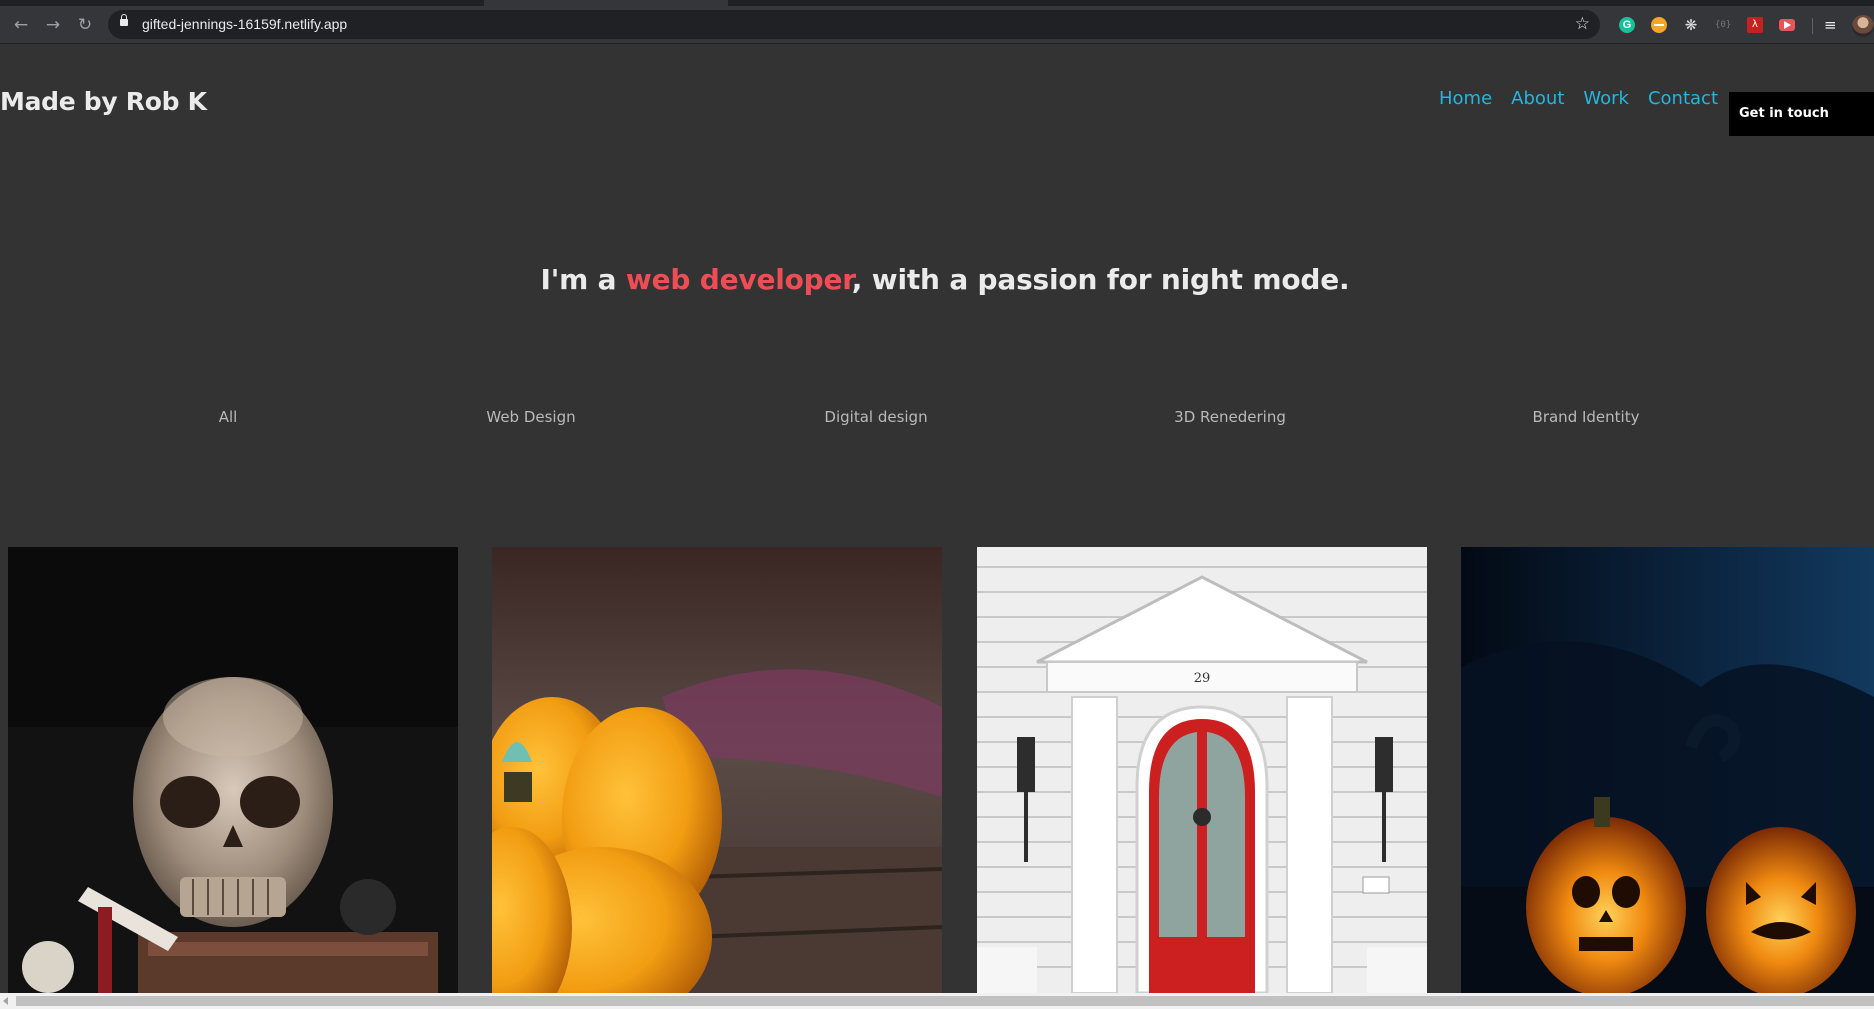  I want to click on skull-photo, so click(233, 770).